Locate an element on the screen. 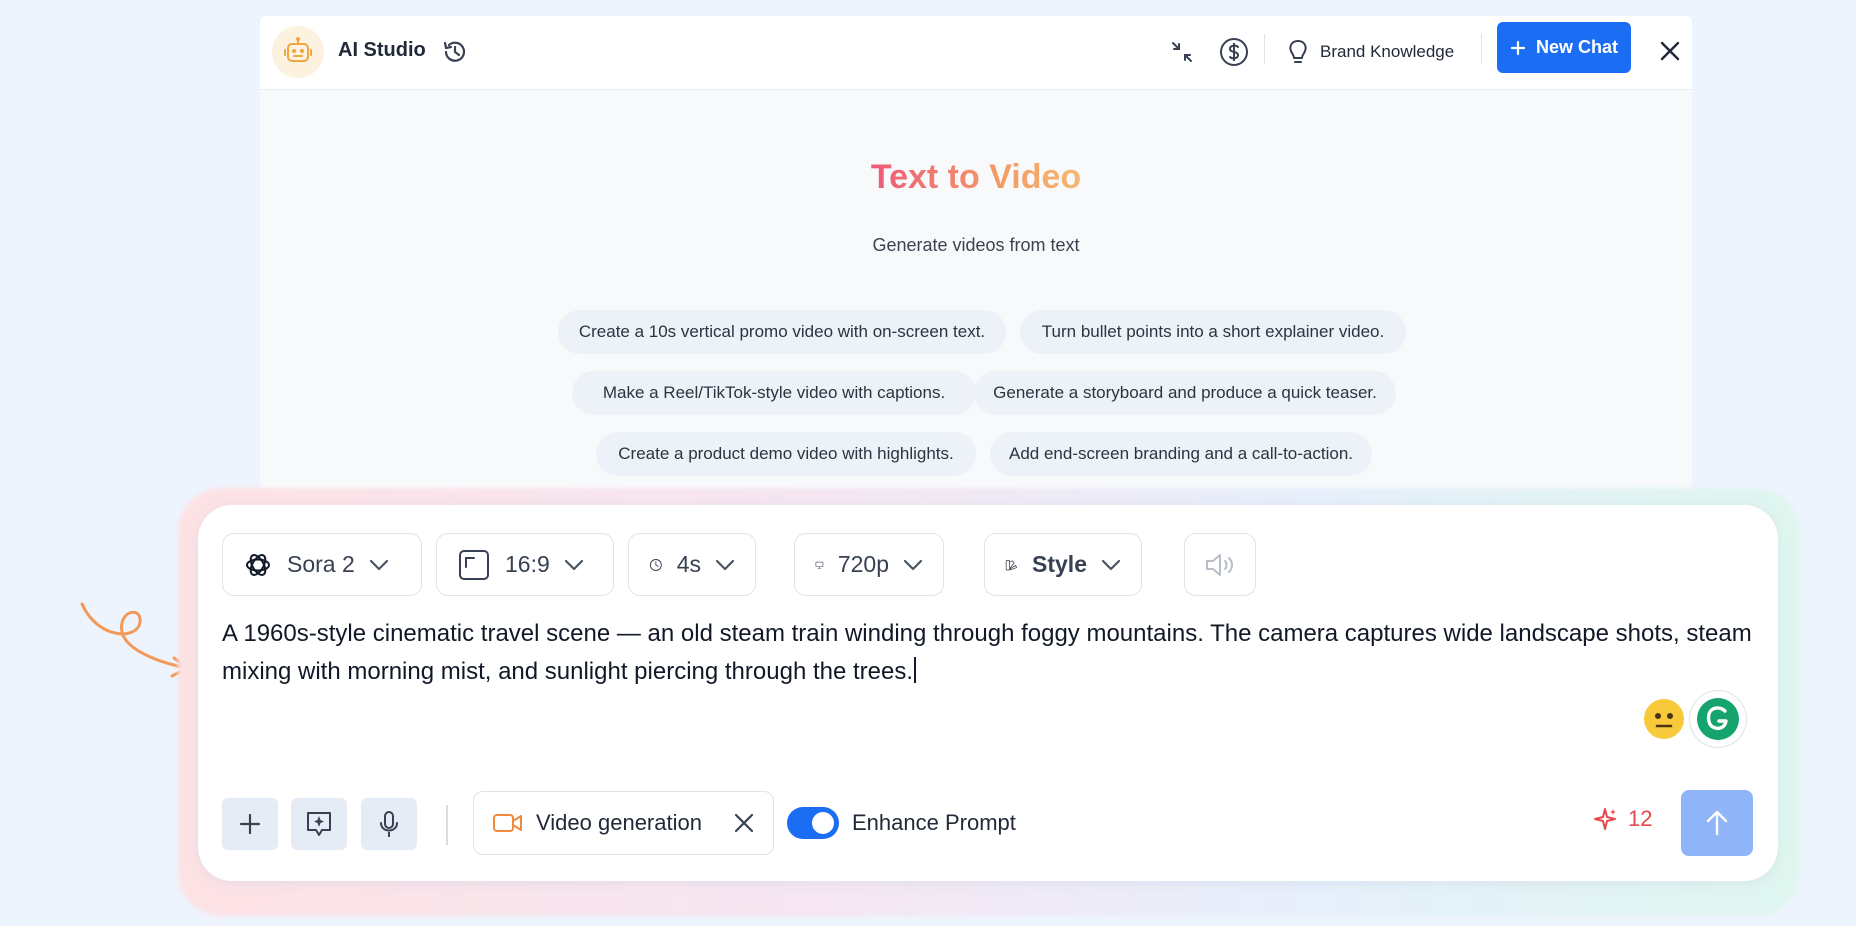 This screenshot has height=926, width=1856. history-icon is located at coordinates (455, 52).